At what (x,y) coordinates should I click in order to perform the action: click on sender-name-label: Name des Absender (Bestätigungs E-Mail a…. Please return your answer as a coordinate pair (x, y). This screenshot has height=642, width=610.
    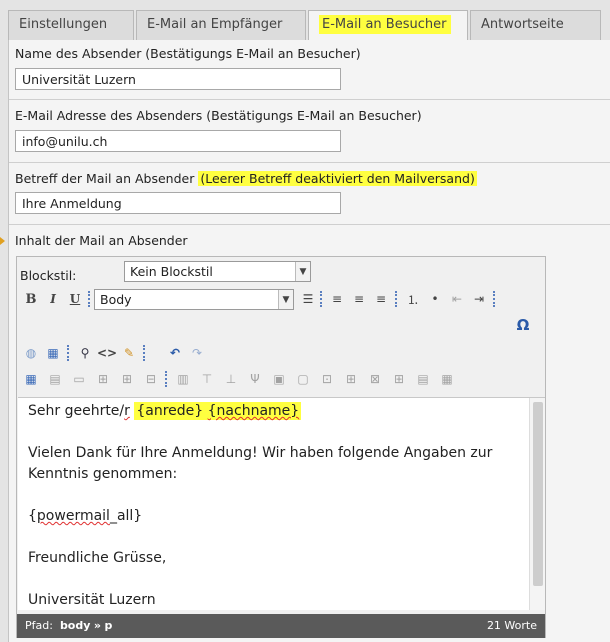
    Looking at the image, I should click on (188, 53).